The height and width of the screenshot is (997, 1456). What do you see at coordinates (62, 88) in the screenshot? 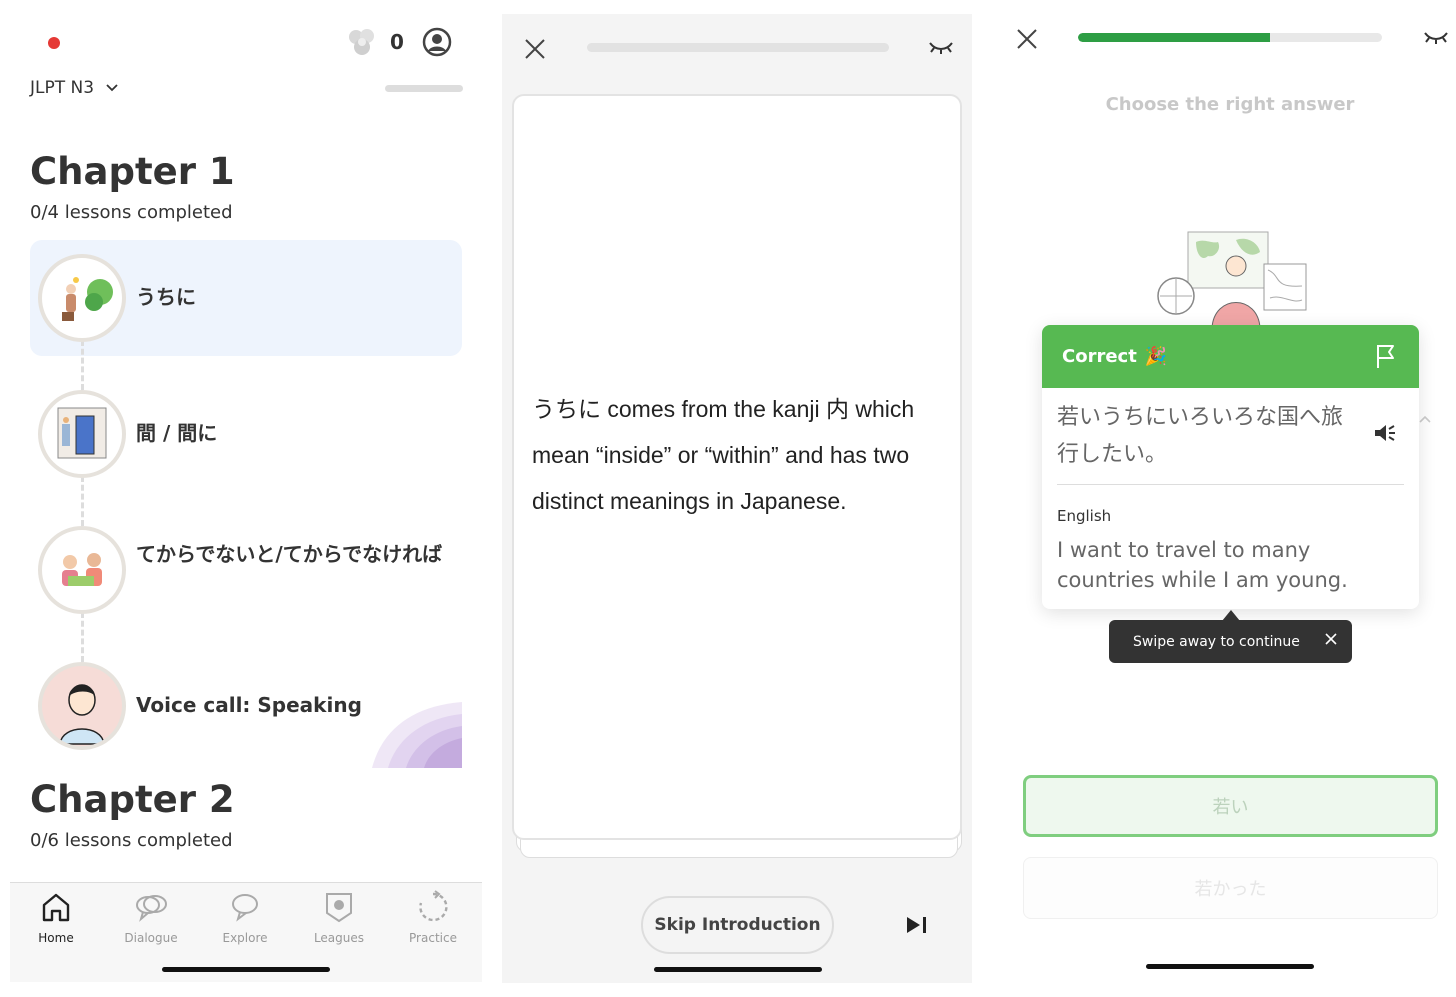
I see `course-name: JLPT N3` at bounding box center [62, 88].